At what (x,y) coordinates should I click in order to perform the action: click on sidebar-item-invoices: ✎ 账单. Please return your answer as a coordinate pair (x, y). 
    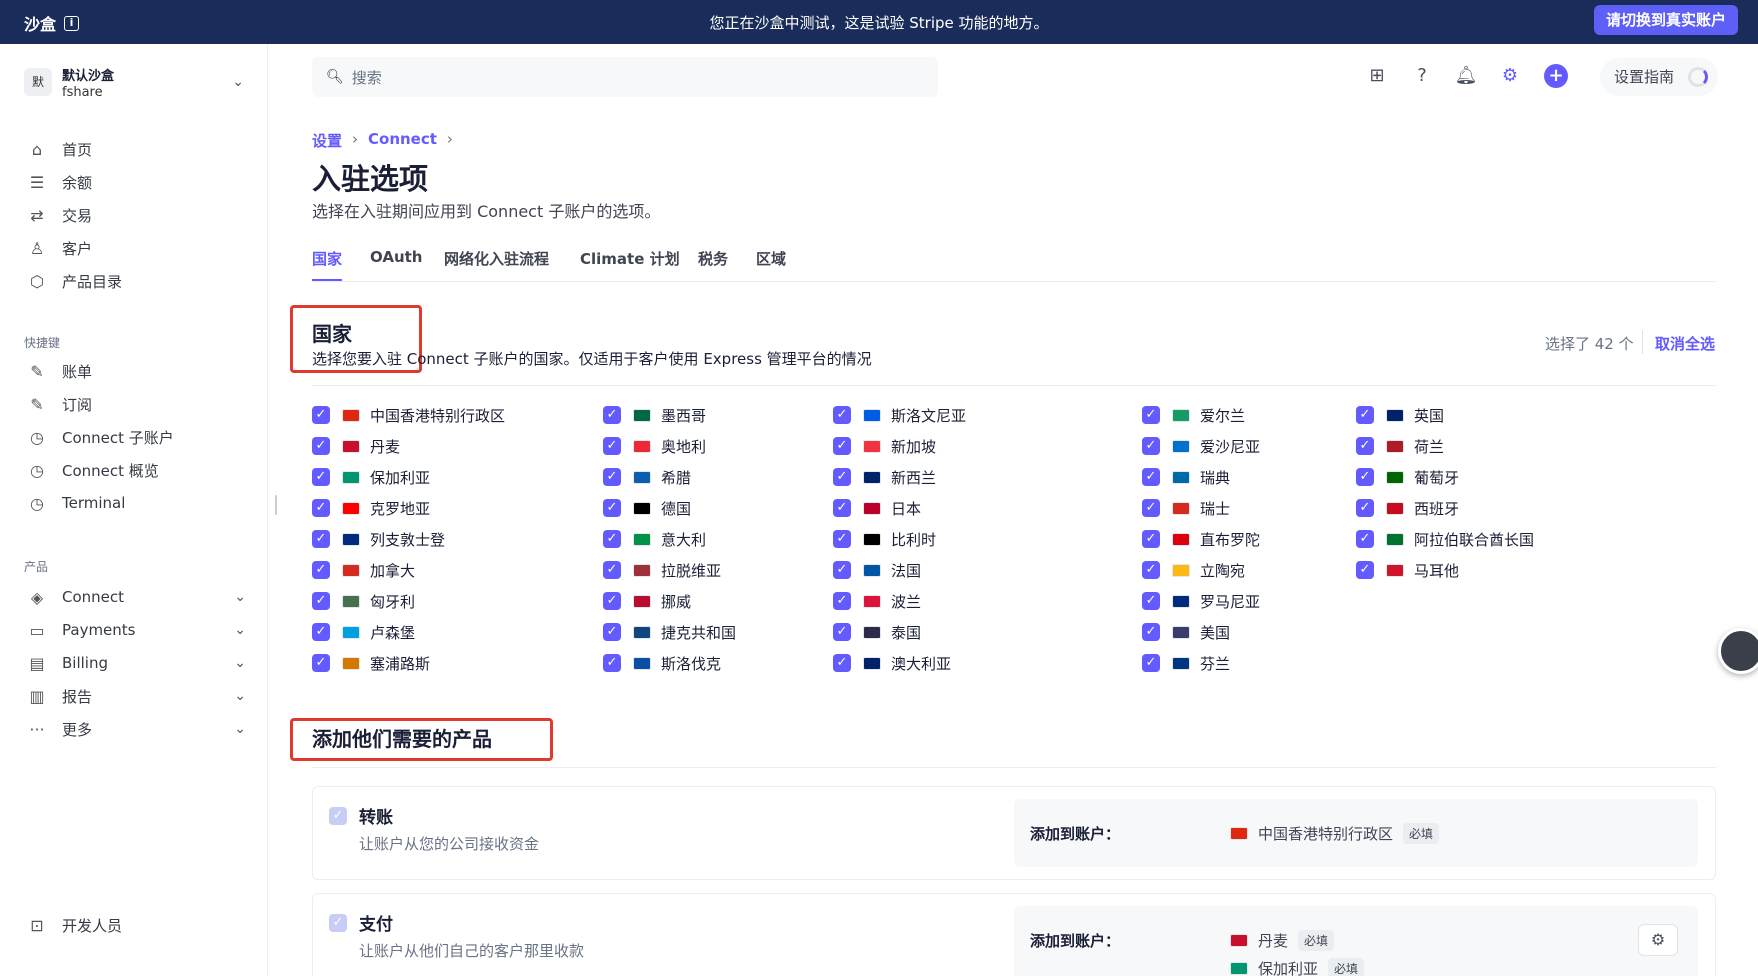
    Looking at the image, I should click on (136, 371).